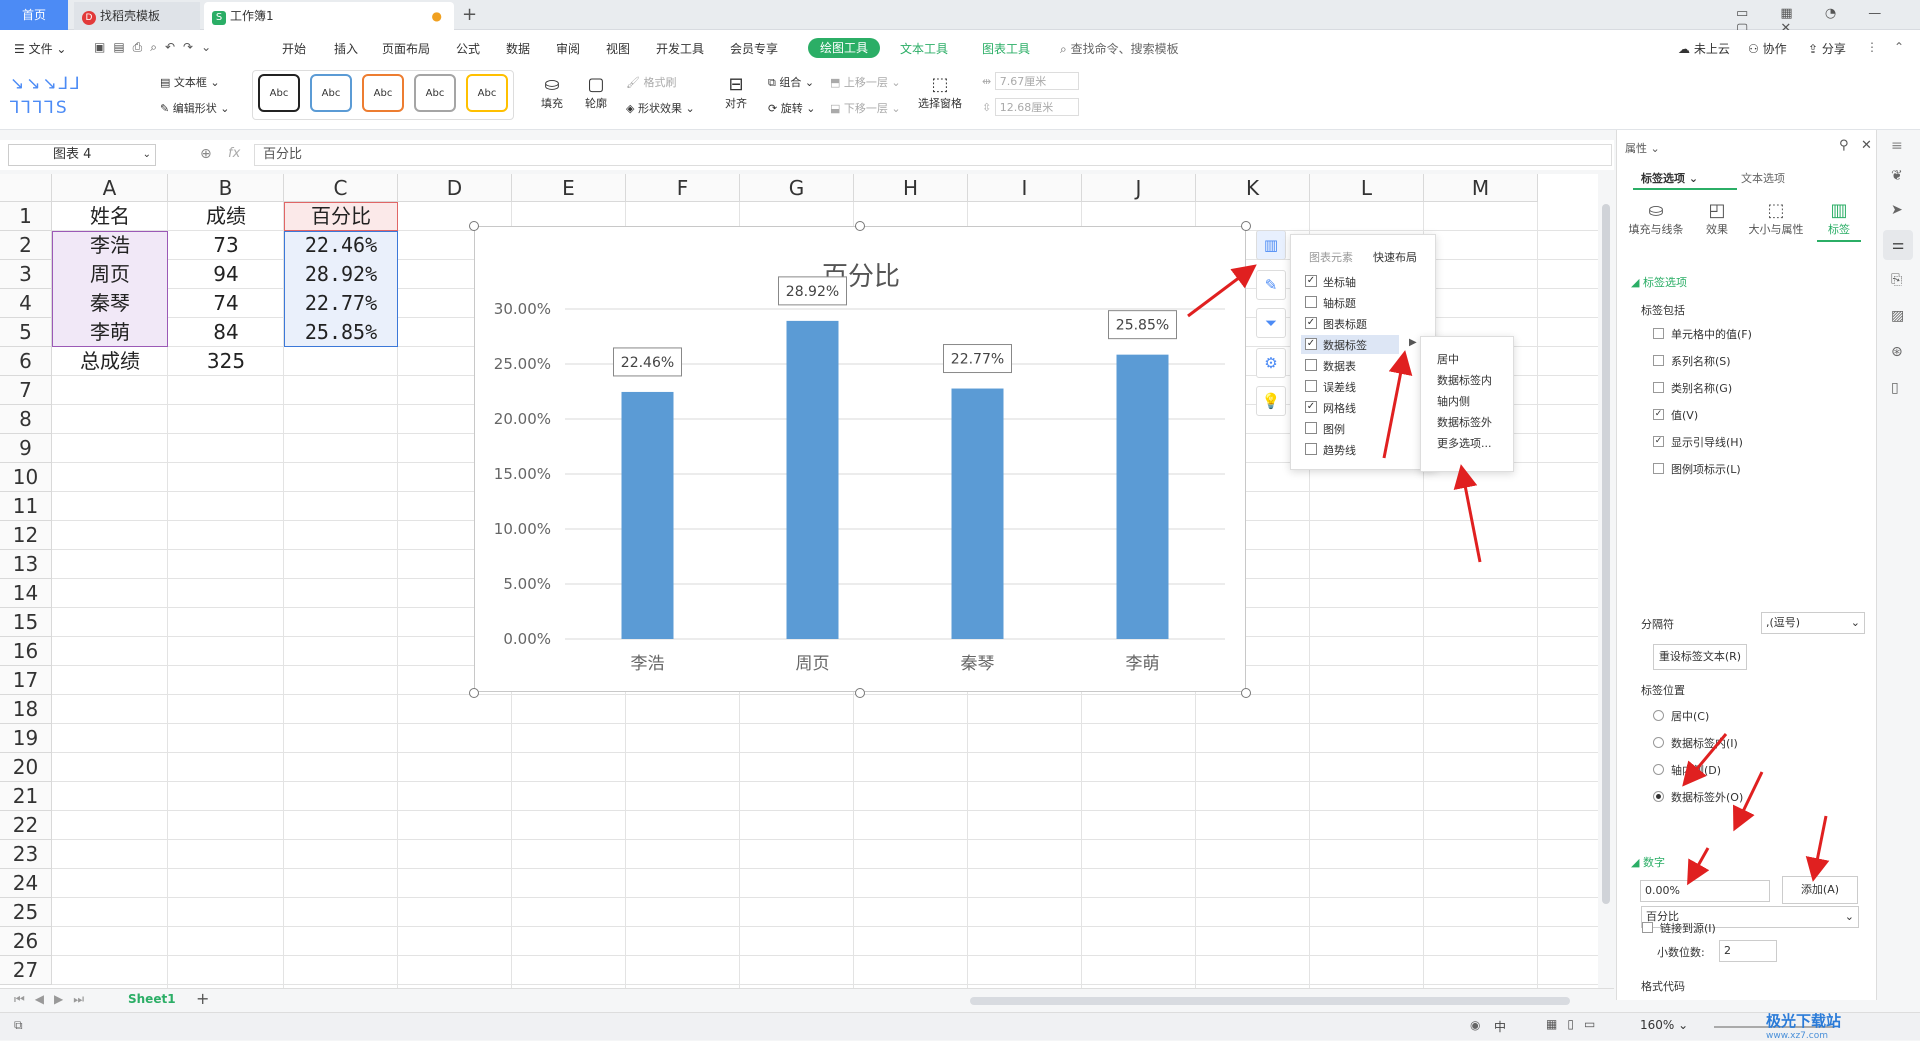 The height and width of the screenshot is (1041, 1920). What do you see at coordinates (1717, 218) in the screenshot?
I see `subtab-effects: ◰ 效果` at bounding box center [1717, 218].